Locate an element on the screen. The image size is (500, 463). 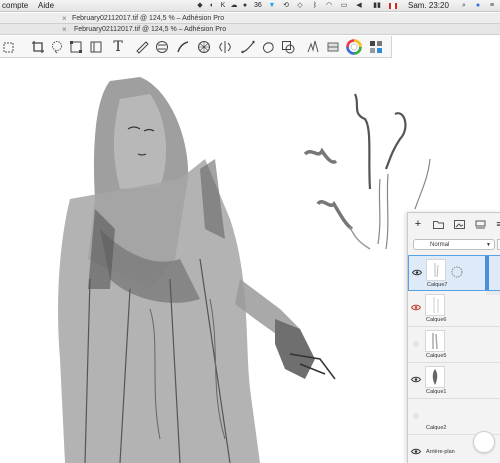
shapes-icon is located at coordinates (162, 47).